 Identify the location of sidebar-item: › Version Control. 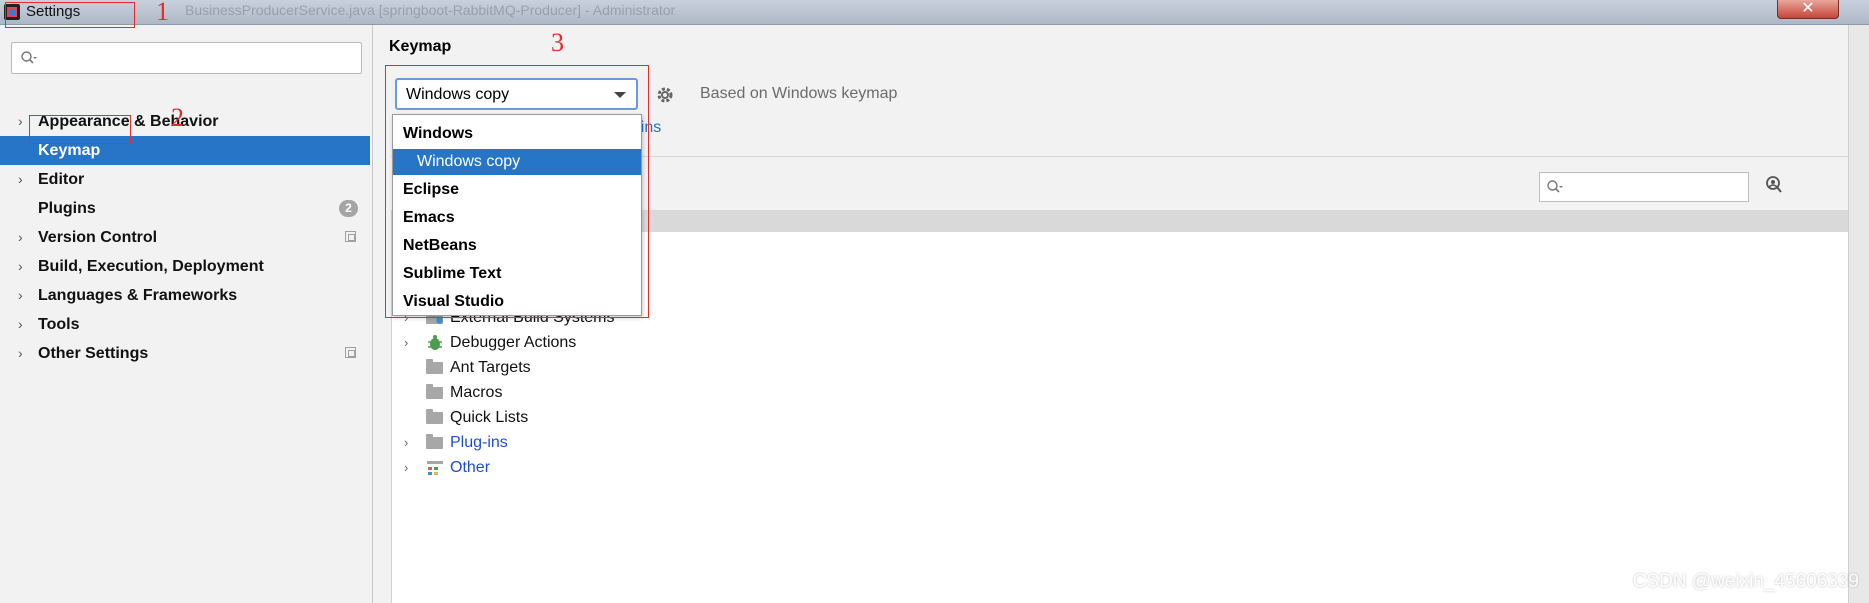
(185, 237).